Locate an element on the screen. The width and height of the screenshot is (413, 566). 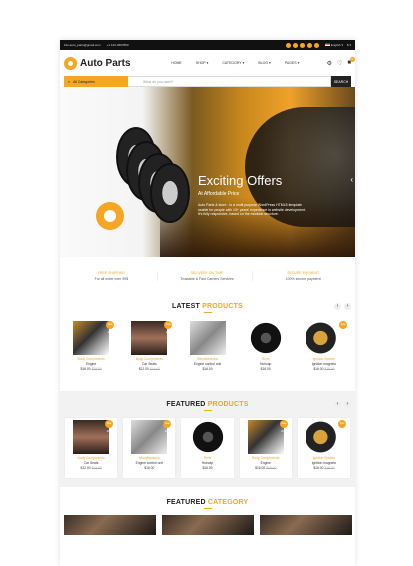
nav-category: CATEGORY ▾ is located at coordinates (233, 63).